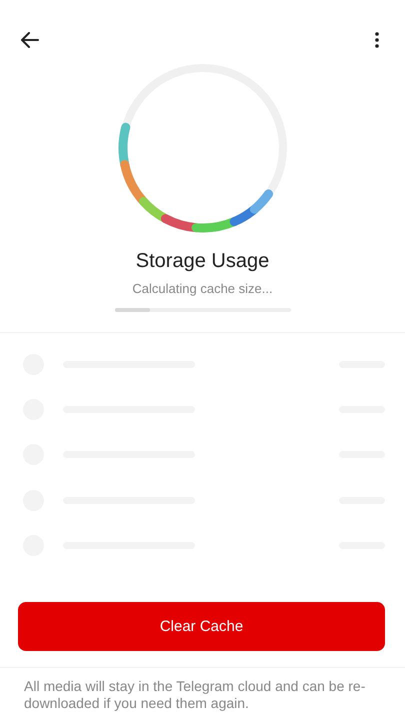 The width and height of the screenshot is (405, 720). What do you see at coordinates (203, 261) in the screenshot?
I see `storage-title: Storage Usage` at bounding box center [203, 261].